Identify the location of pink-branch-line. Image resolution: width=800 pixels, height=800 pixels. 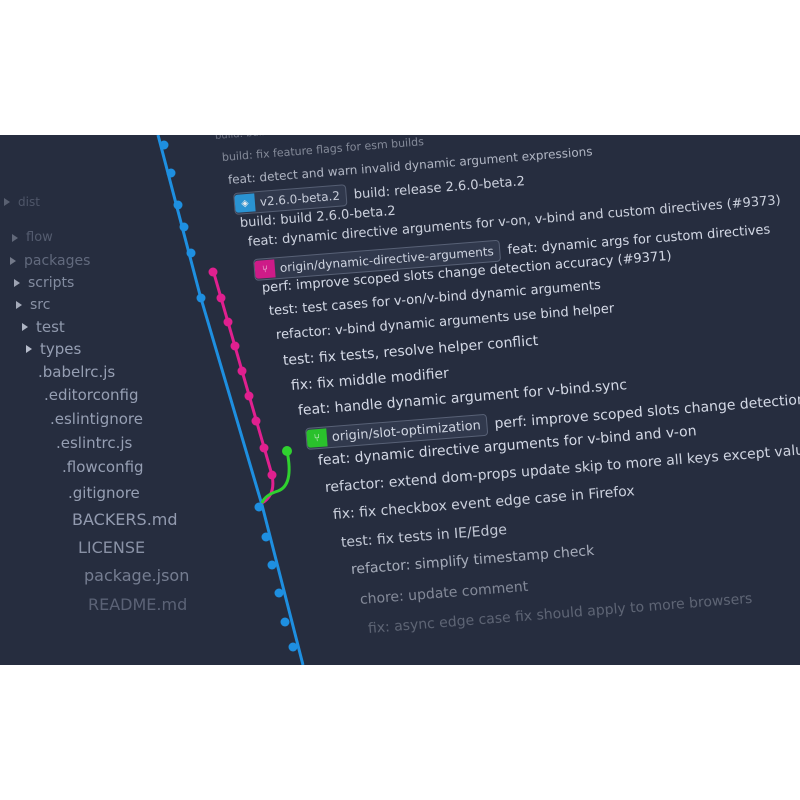
(243, 387).